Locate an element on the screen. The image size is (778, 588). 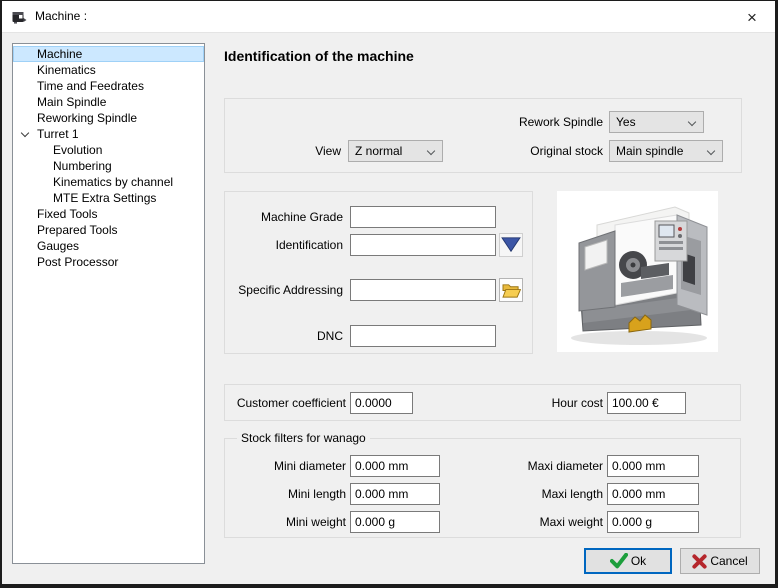
rework-spindle-select: Yes is located at coordinates (656, 122).